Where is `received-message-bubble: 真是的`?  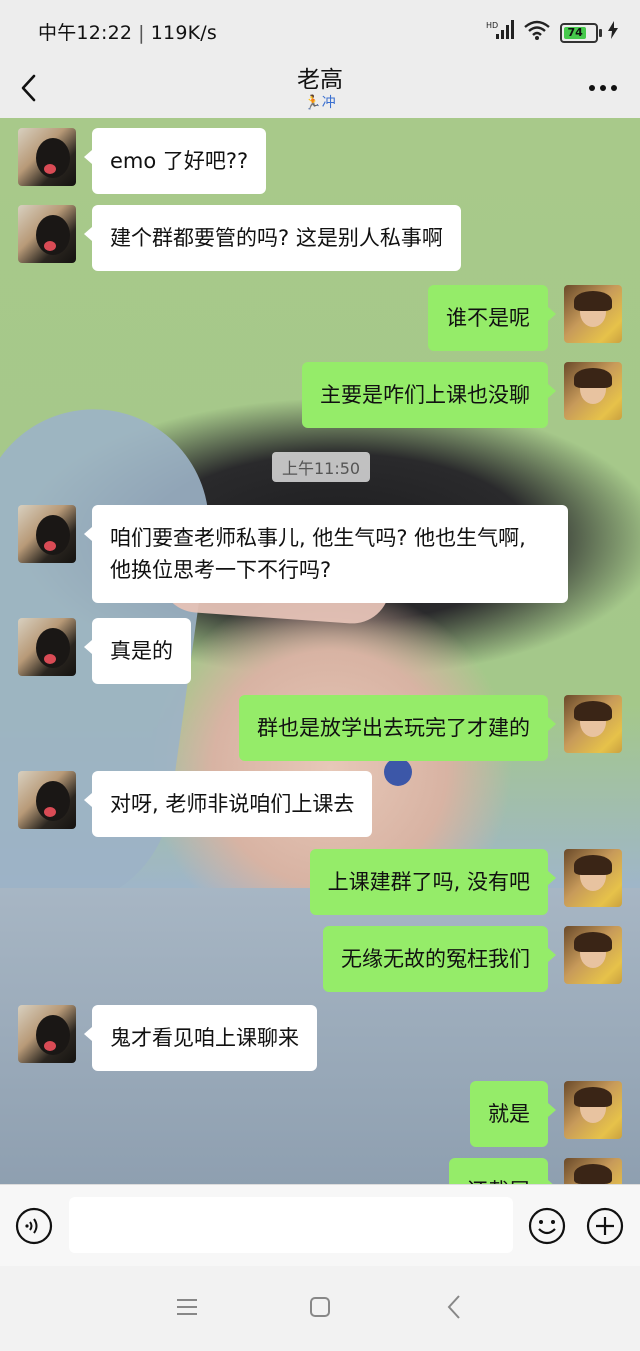
received-message-bubble: 真是的 is located at coordinates (137, 651).